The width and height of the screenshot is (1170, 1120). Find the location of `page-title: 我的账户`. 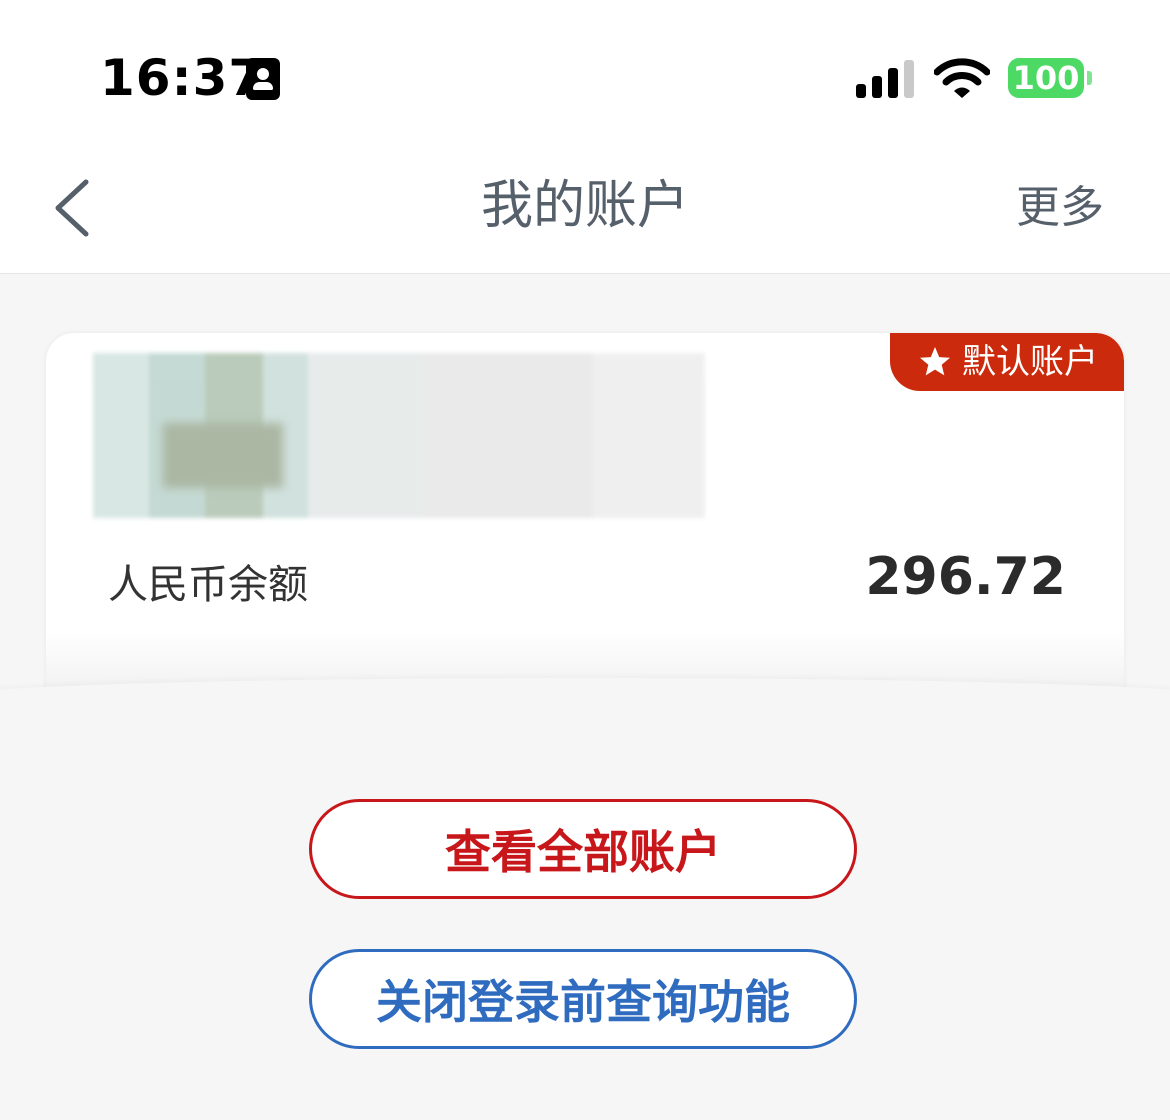

page-title: 我的账户 is located at coordinates (584, 206).